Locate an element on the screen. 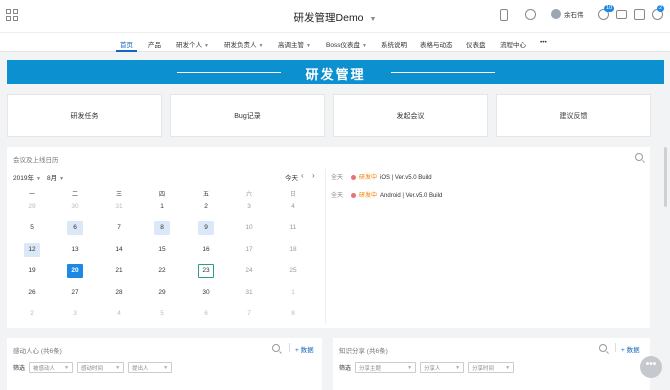  nav-product: 产品 is located at coordinates (154, 44).